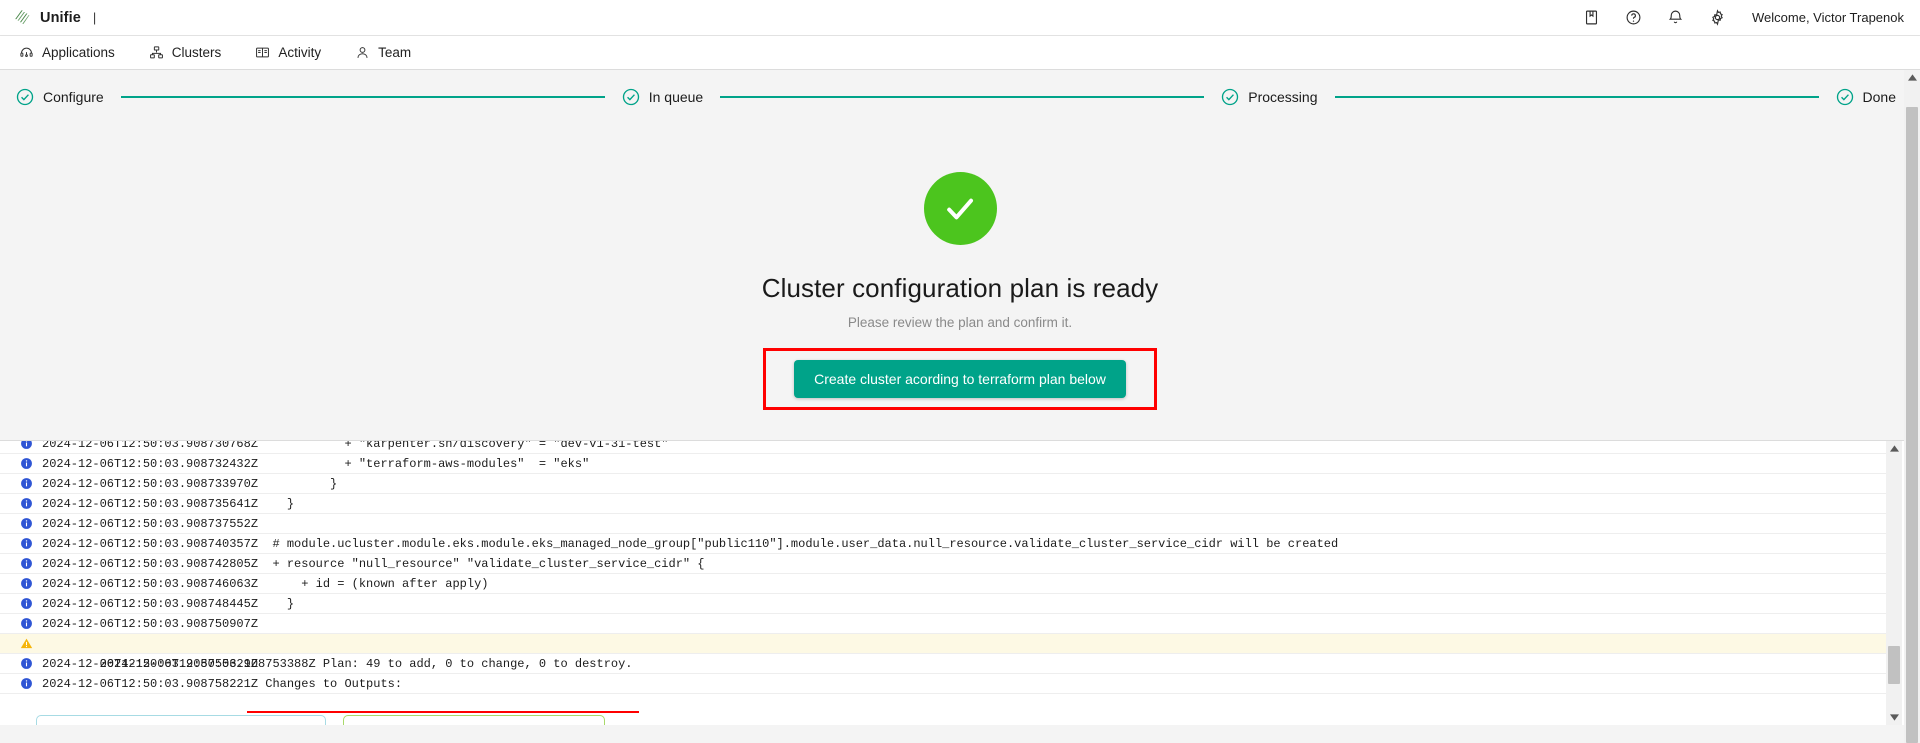 The image size is (1920, 743). I want to click on clusters-icon, so click(156, 52).